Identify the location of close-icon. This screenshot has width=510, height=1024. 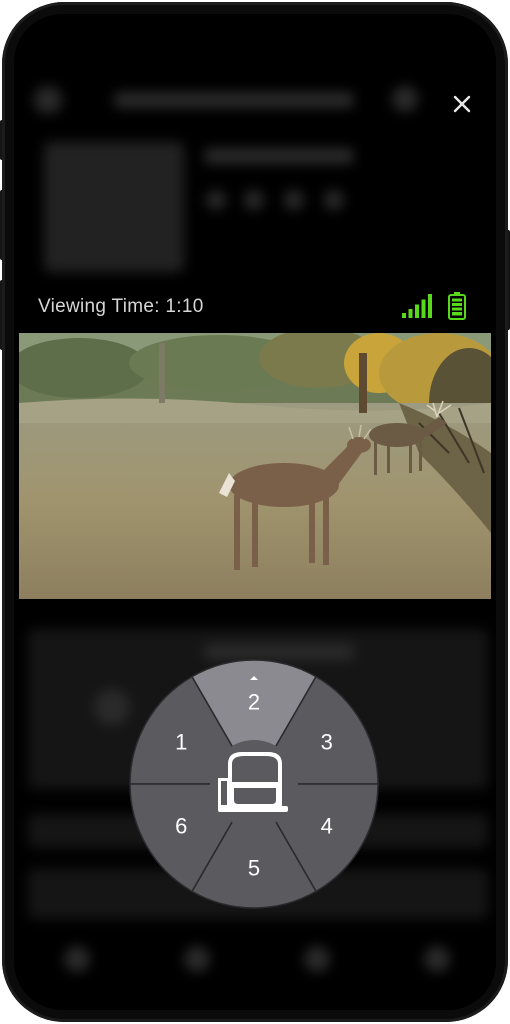
(462, 104).